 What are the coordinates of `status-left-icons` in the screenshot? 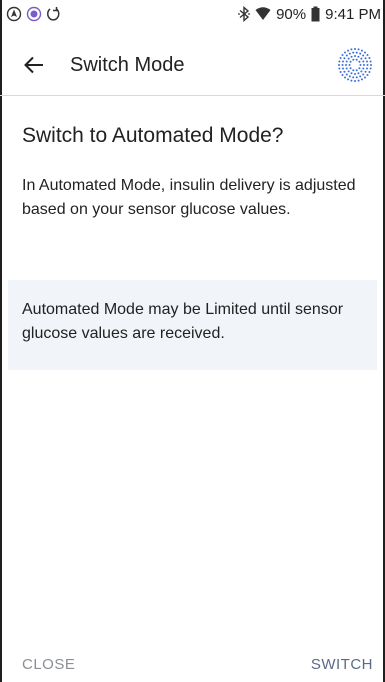 It's located at (33, 14).